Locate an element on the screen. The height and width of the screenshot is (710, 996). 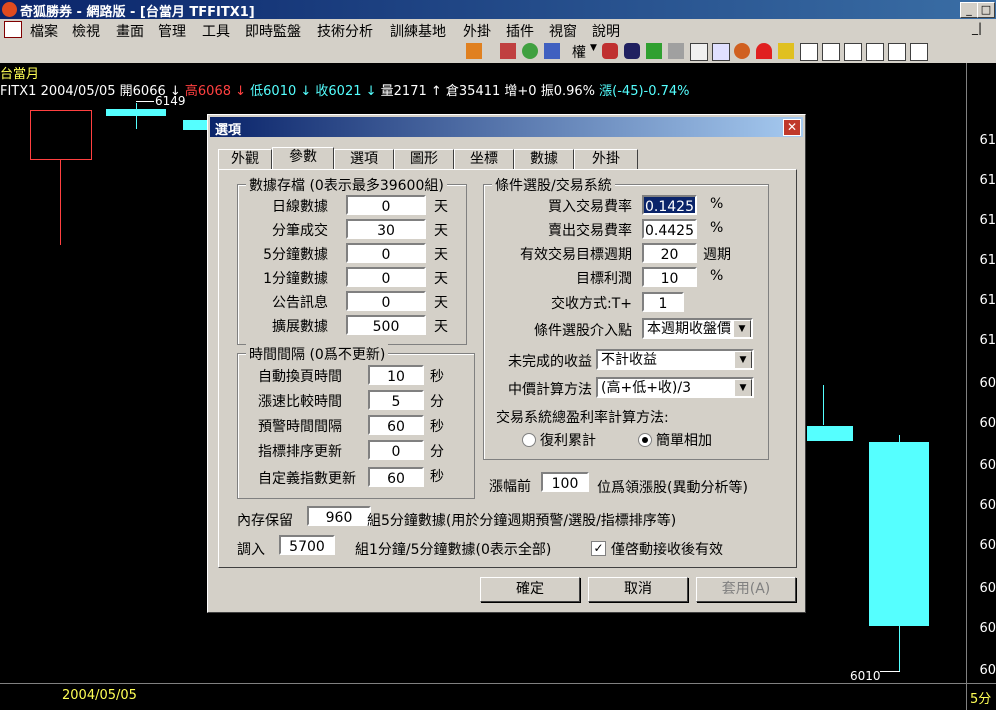
menu-tech-analysis: 技術分析 is located at coordinates (345, 31).